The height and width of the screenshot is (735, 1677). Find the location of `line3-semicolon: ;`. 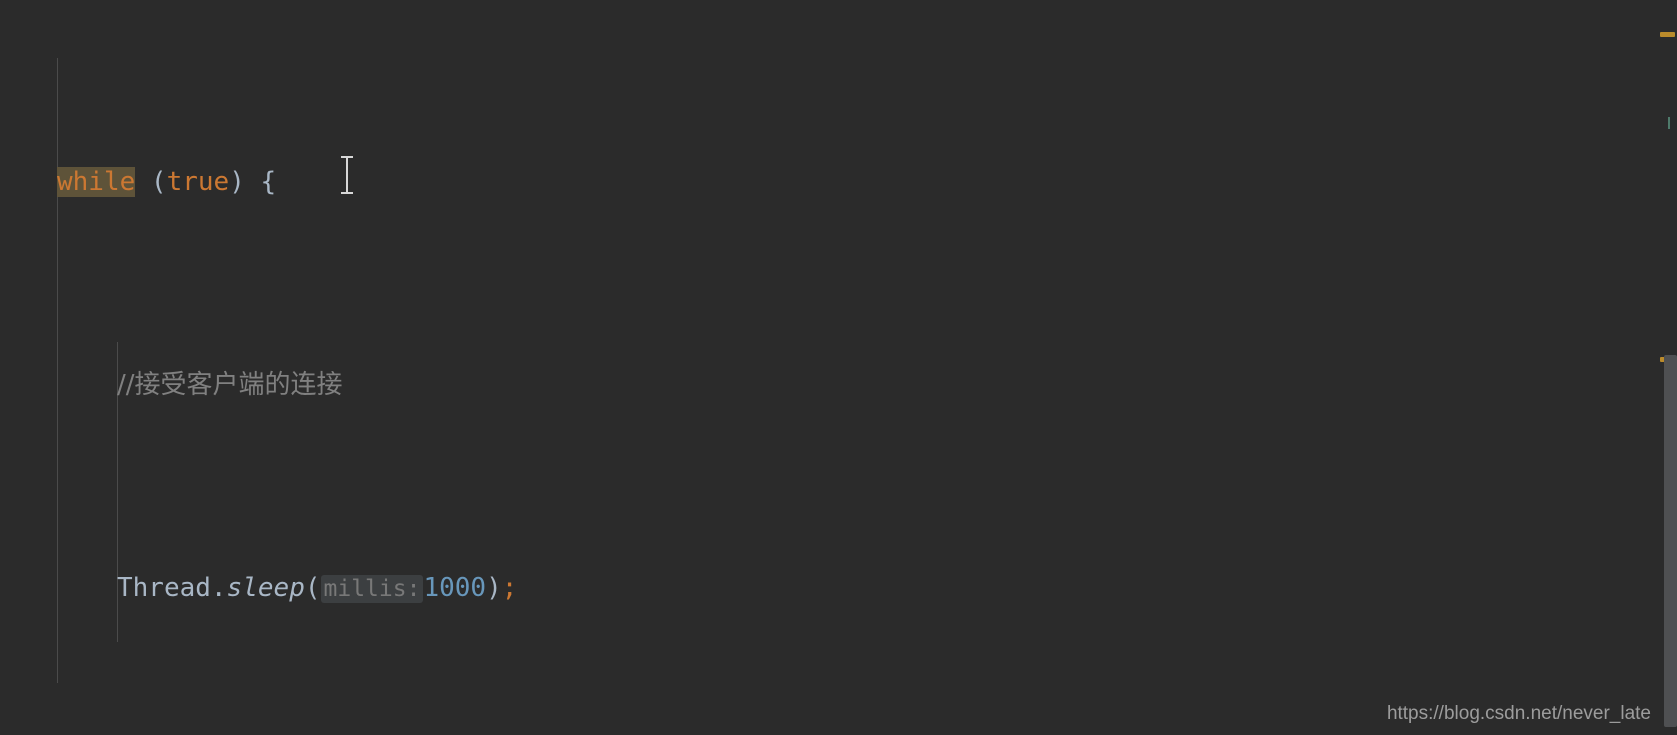

line3-semicolon: ; is located at coordinates (509, 588).